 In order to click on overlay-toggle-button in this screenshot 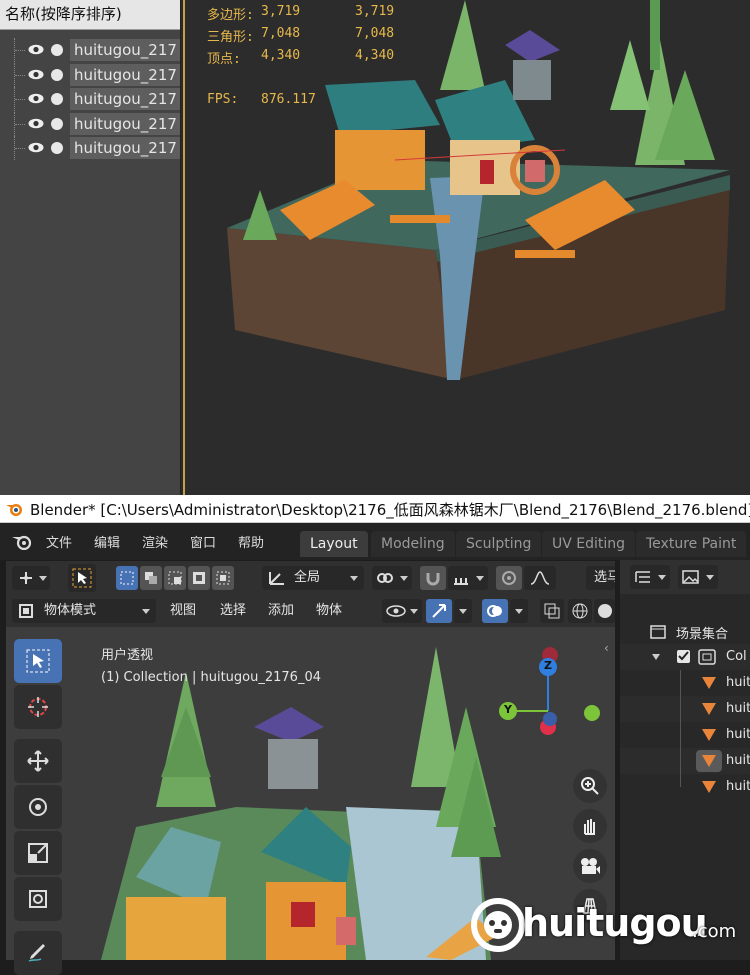, I will do `click(495, 611)`.